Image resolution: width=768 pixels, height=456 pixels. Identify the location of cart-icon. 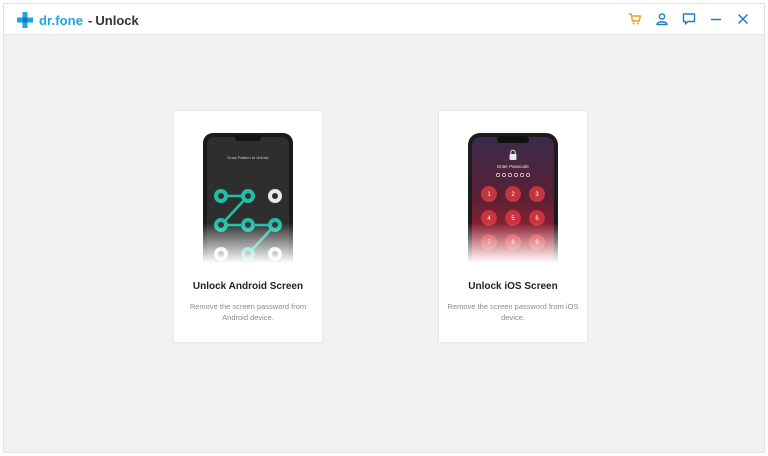
(635, 19).